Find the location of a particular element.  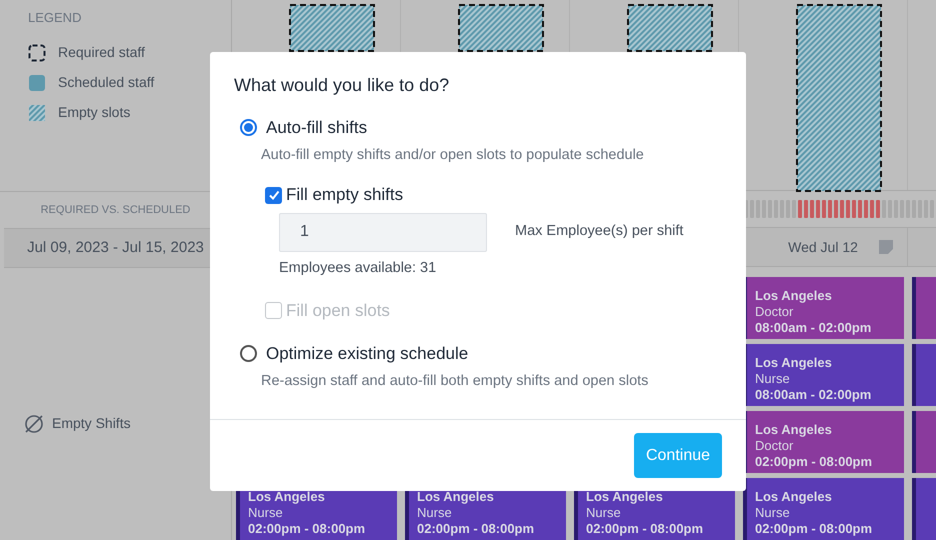

max-employees-field: 1 is located at coordinates (383, 232).